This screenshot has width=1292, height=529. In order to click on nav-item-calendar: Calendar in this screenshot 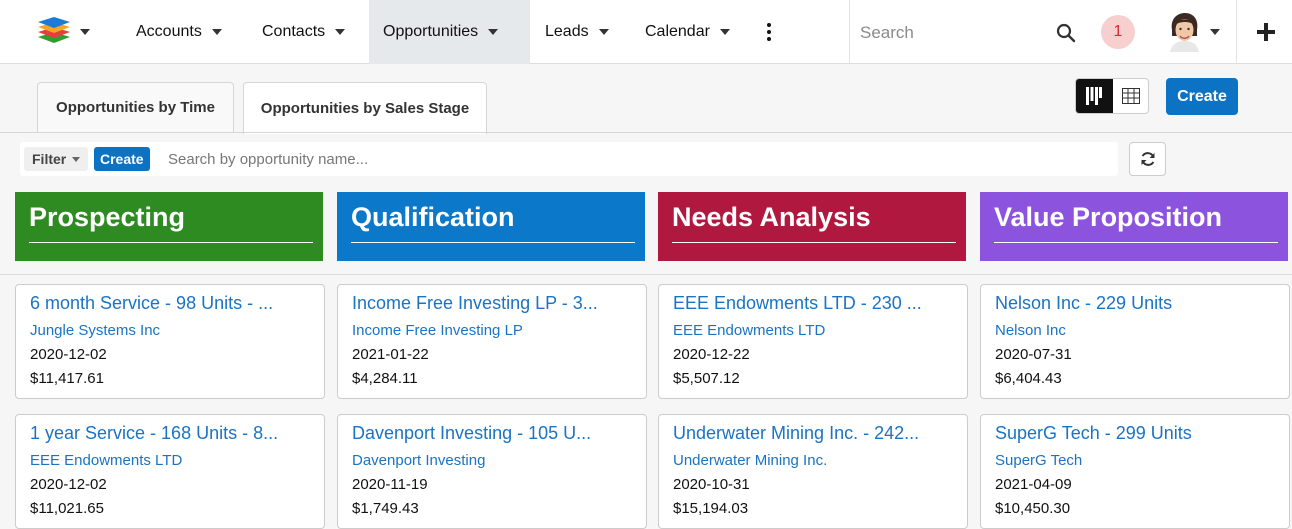, I will do `click(687, 32)`.